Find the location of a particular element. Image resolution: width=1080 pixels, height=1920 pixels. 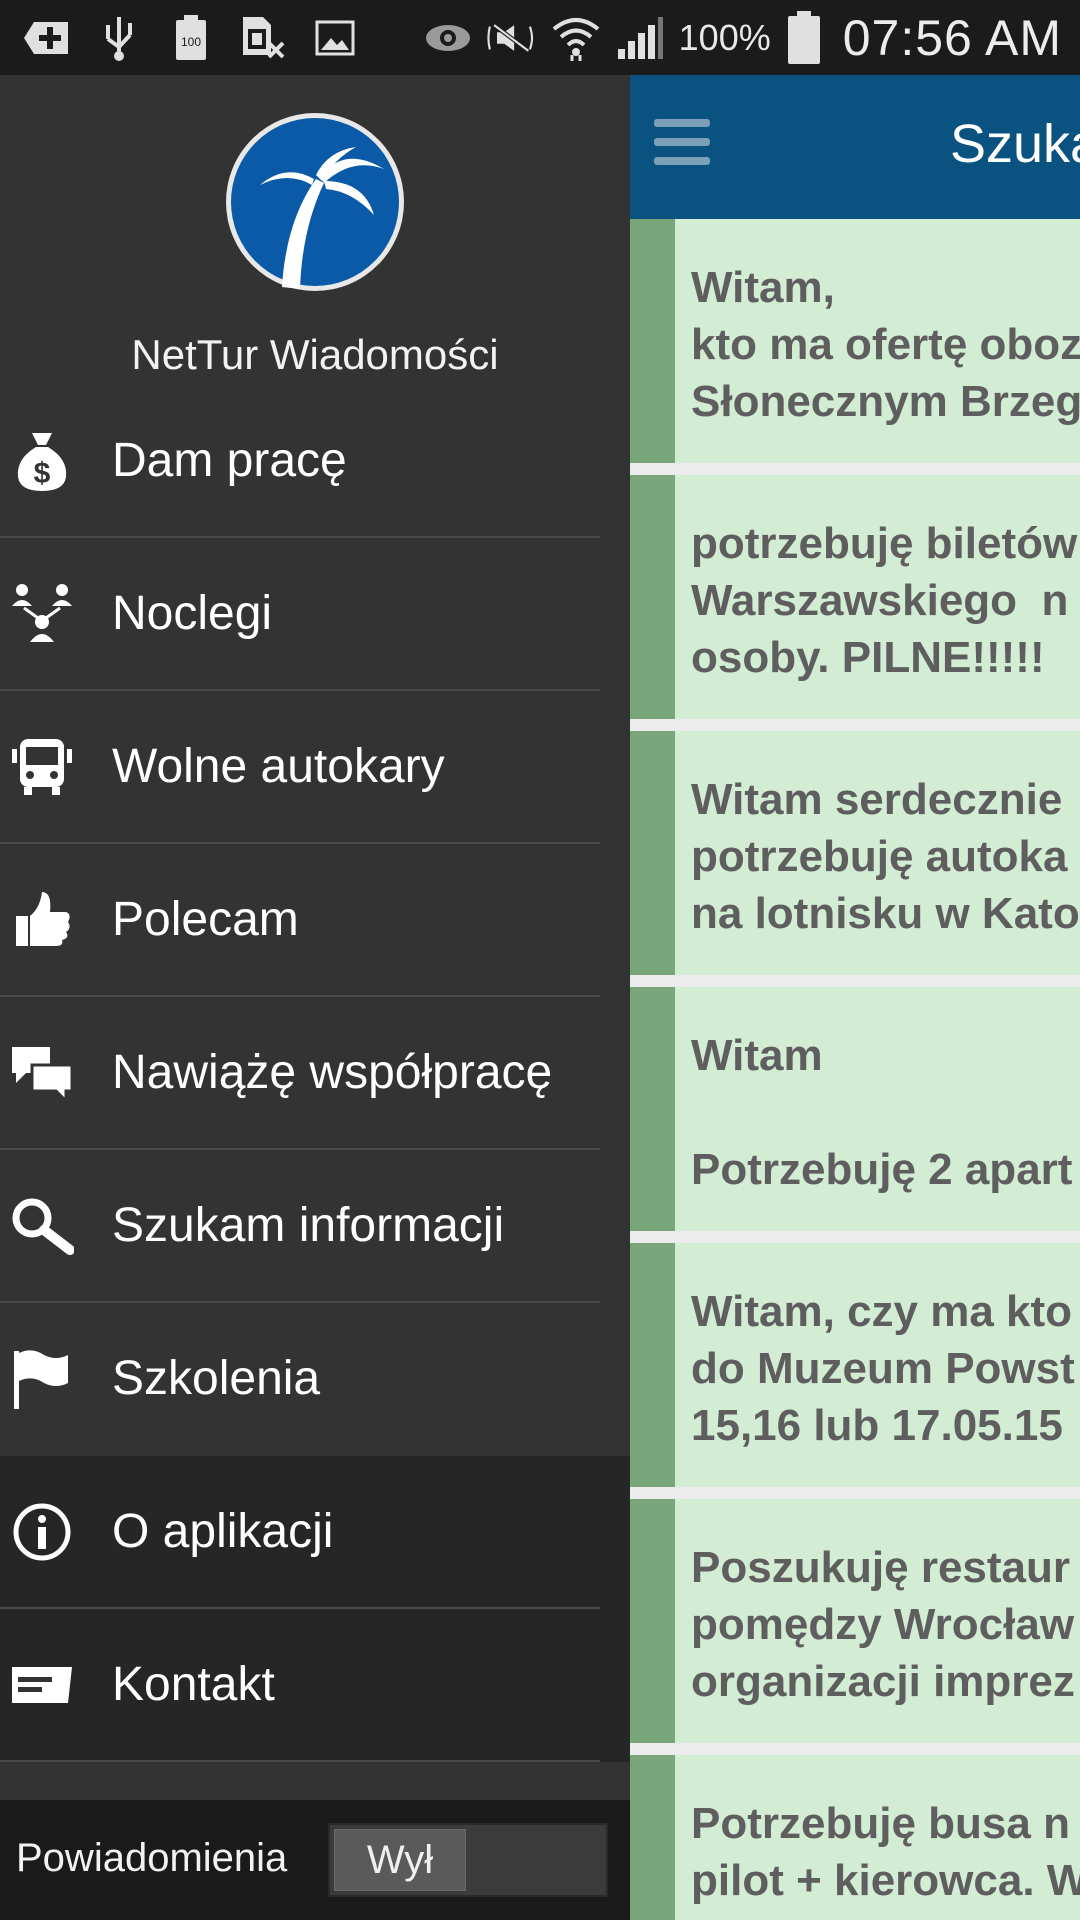

notifications-row: Powiadomienia Wył is located at coordinates (315, 1860).